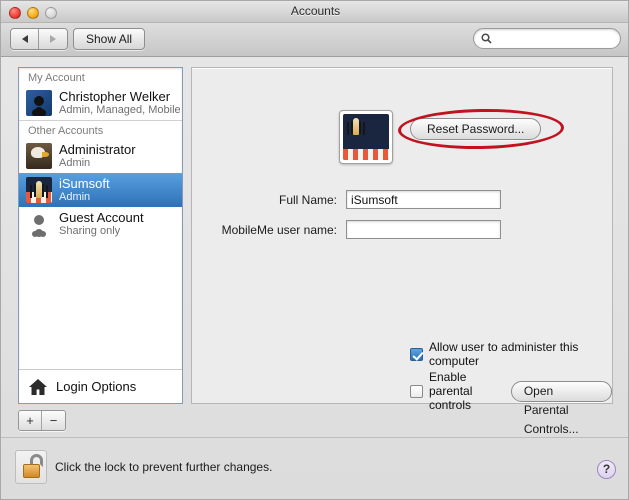 Image resolution: width=629 pixels, height=500 pixels. Describe the element at coordinates (279, 229) in the screenshot. I see `mobileme-user-name-label: MobileMe user name:` at that location.